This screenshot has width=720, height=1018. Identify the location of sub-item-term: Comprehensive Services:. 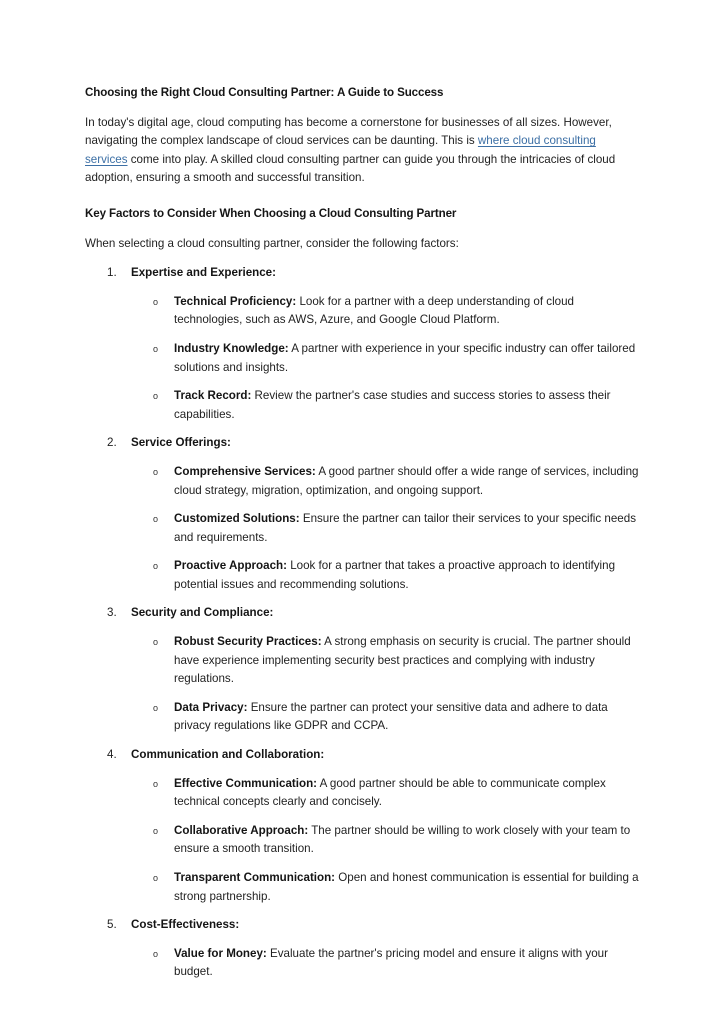
(245, 471).